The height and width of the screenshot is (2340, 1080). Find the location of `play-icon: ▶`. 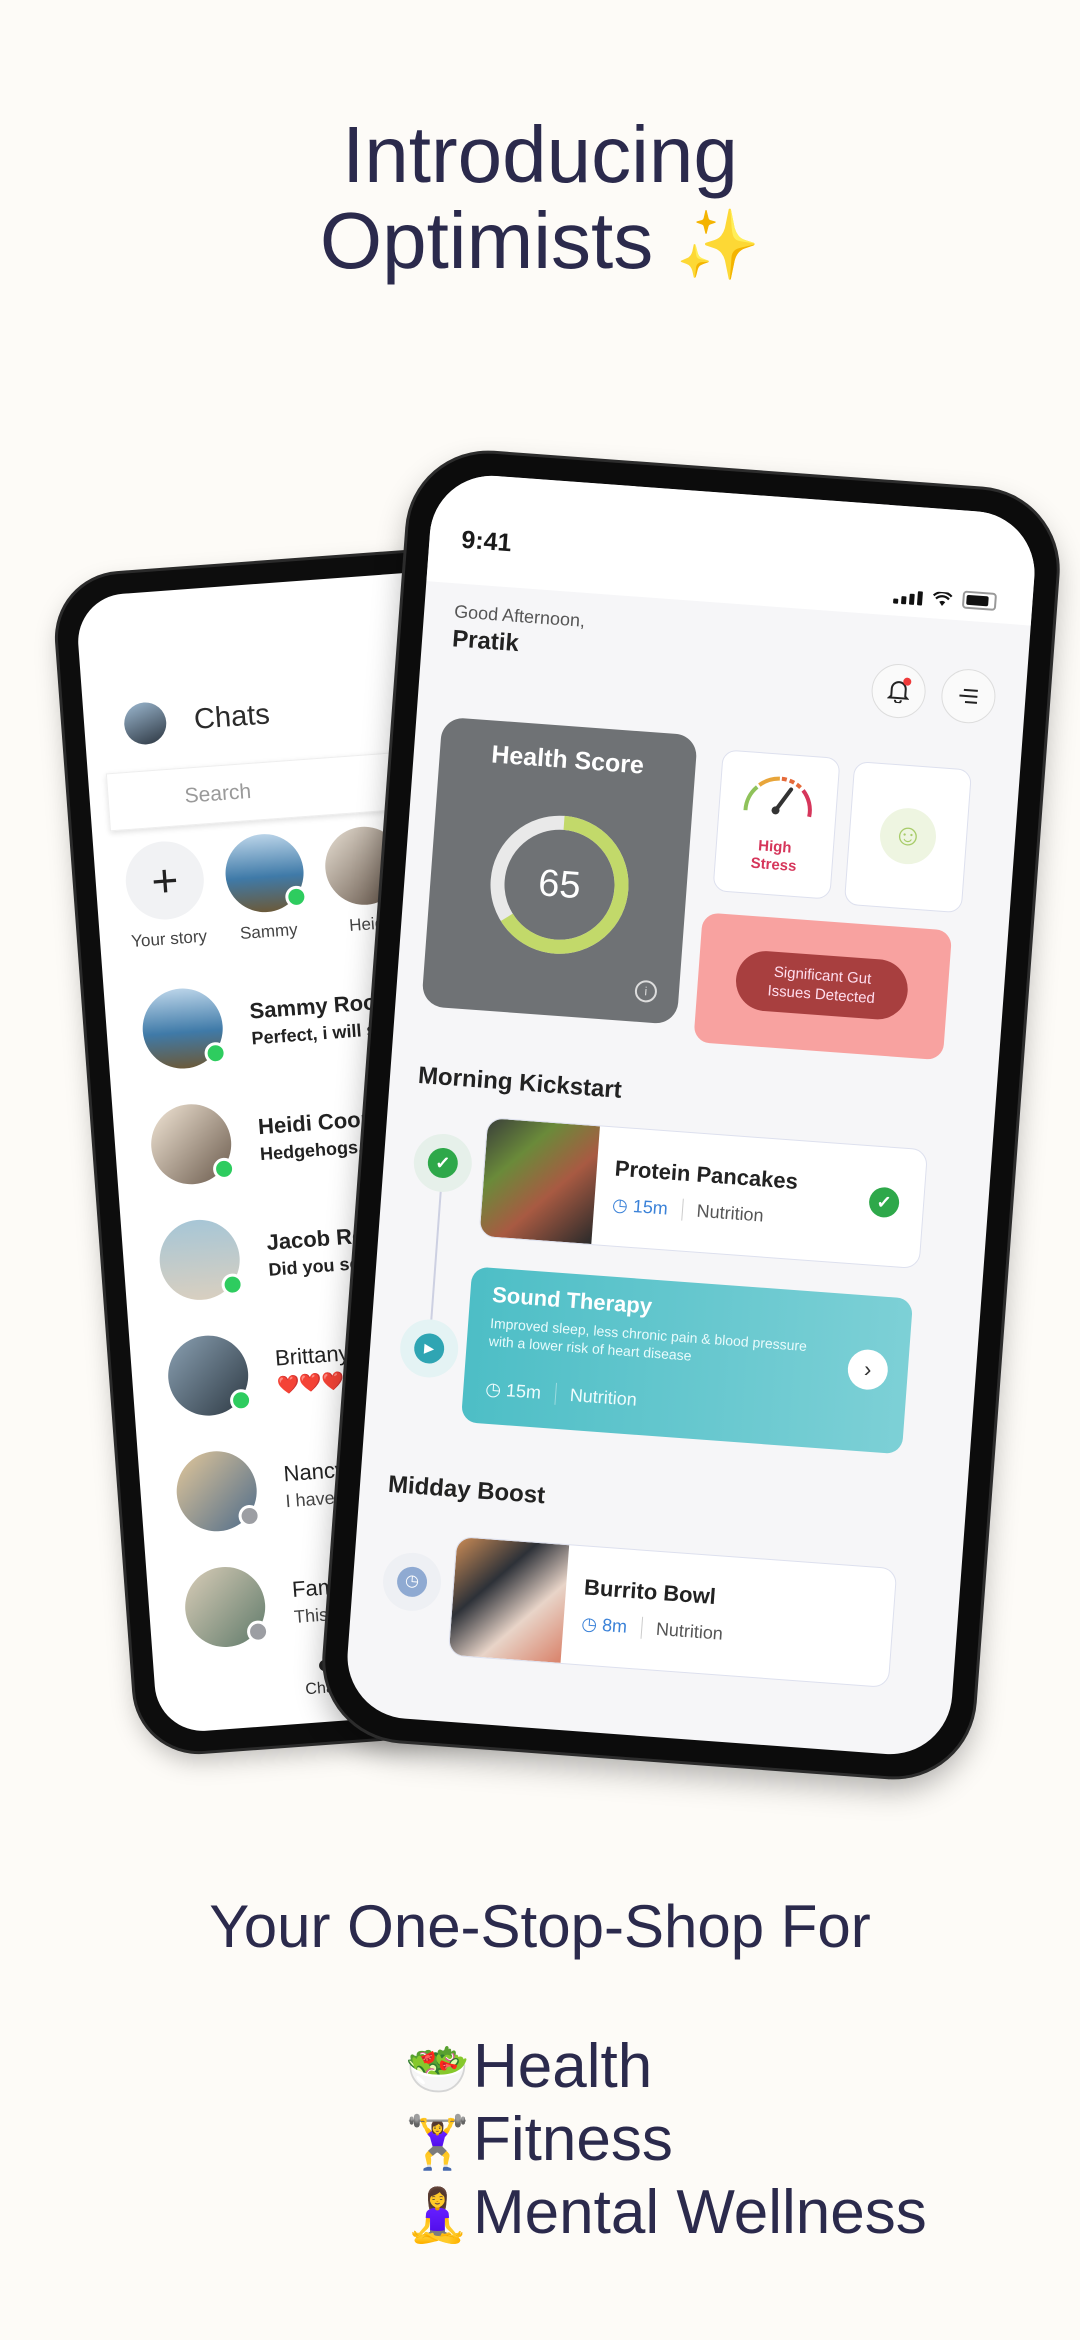

play-icon: ▶ is located at coordinates (429, 1348).